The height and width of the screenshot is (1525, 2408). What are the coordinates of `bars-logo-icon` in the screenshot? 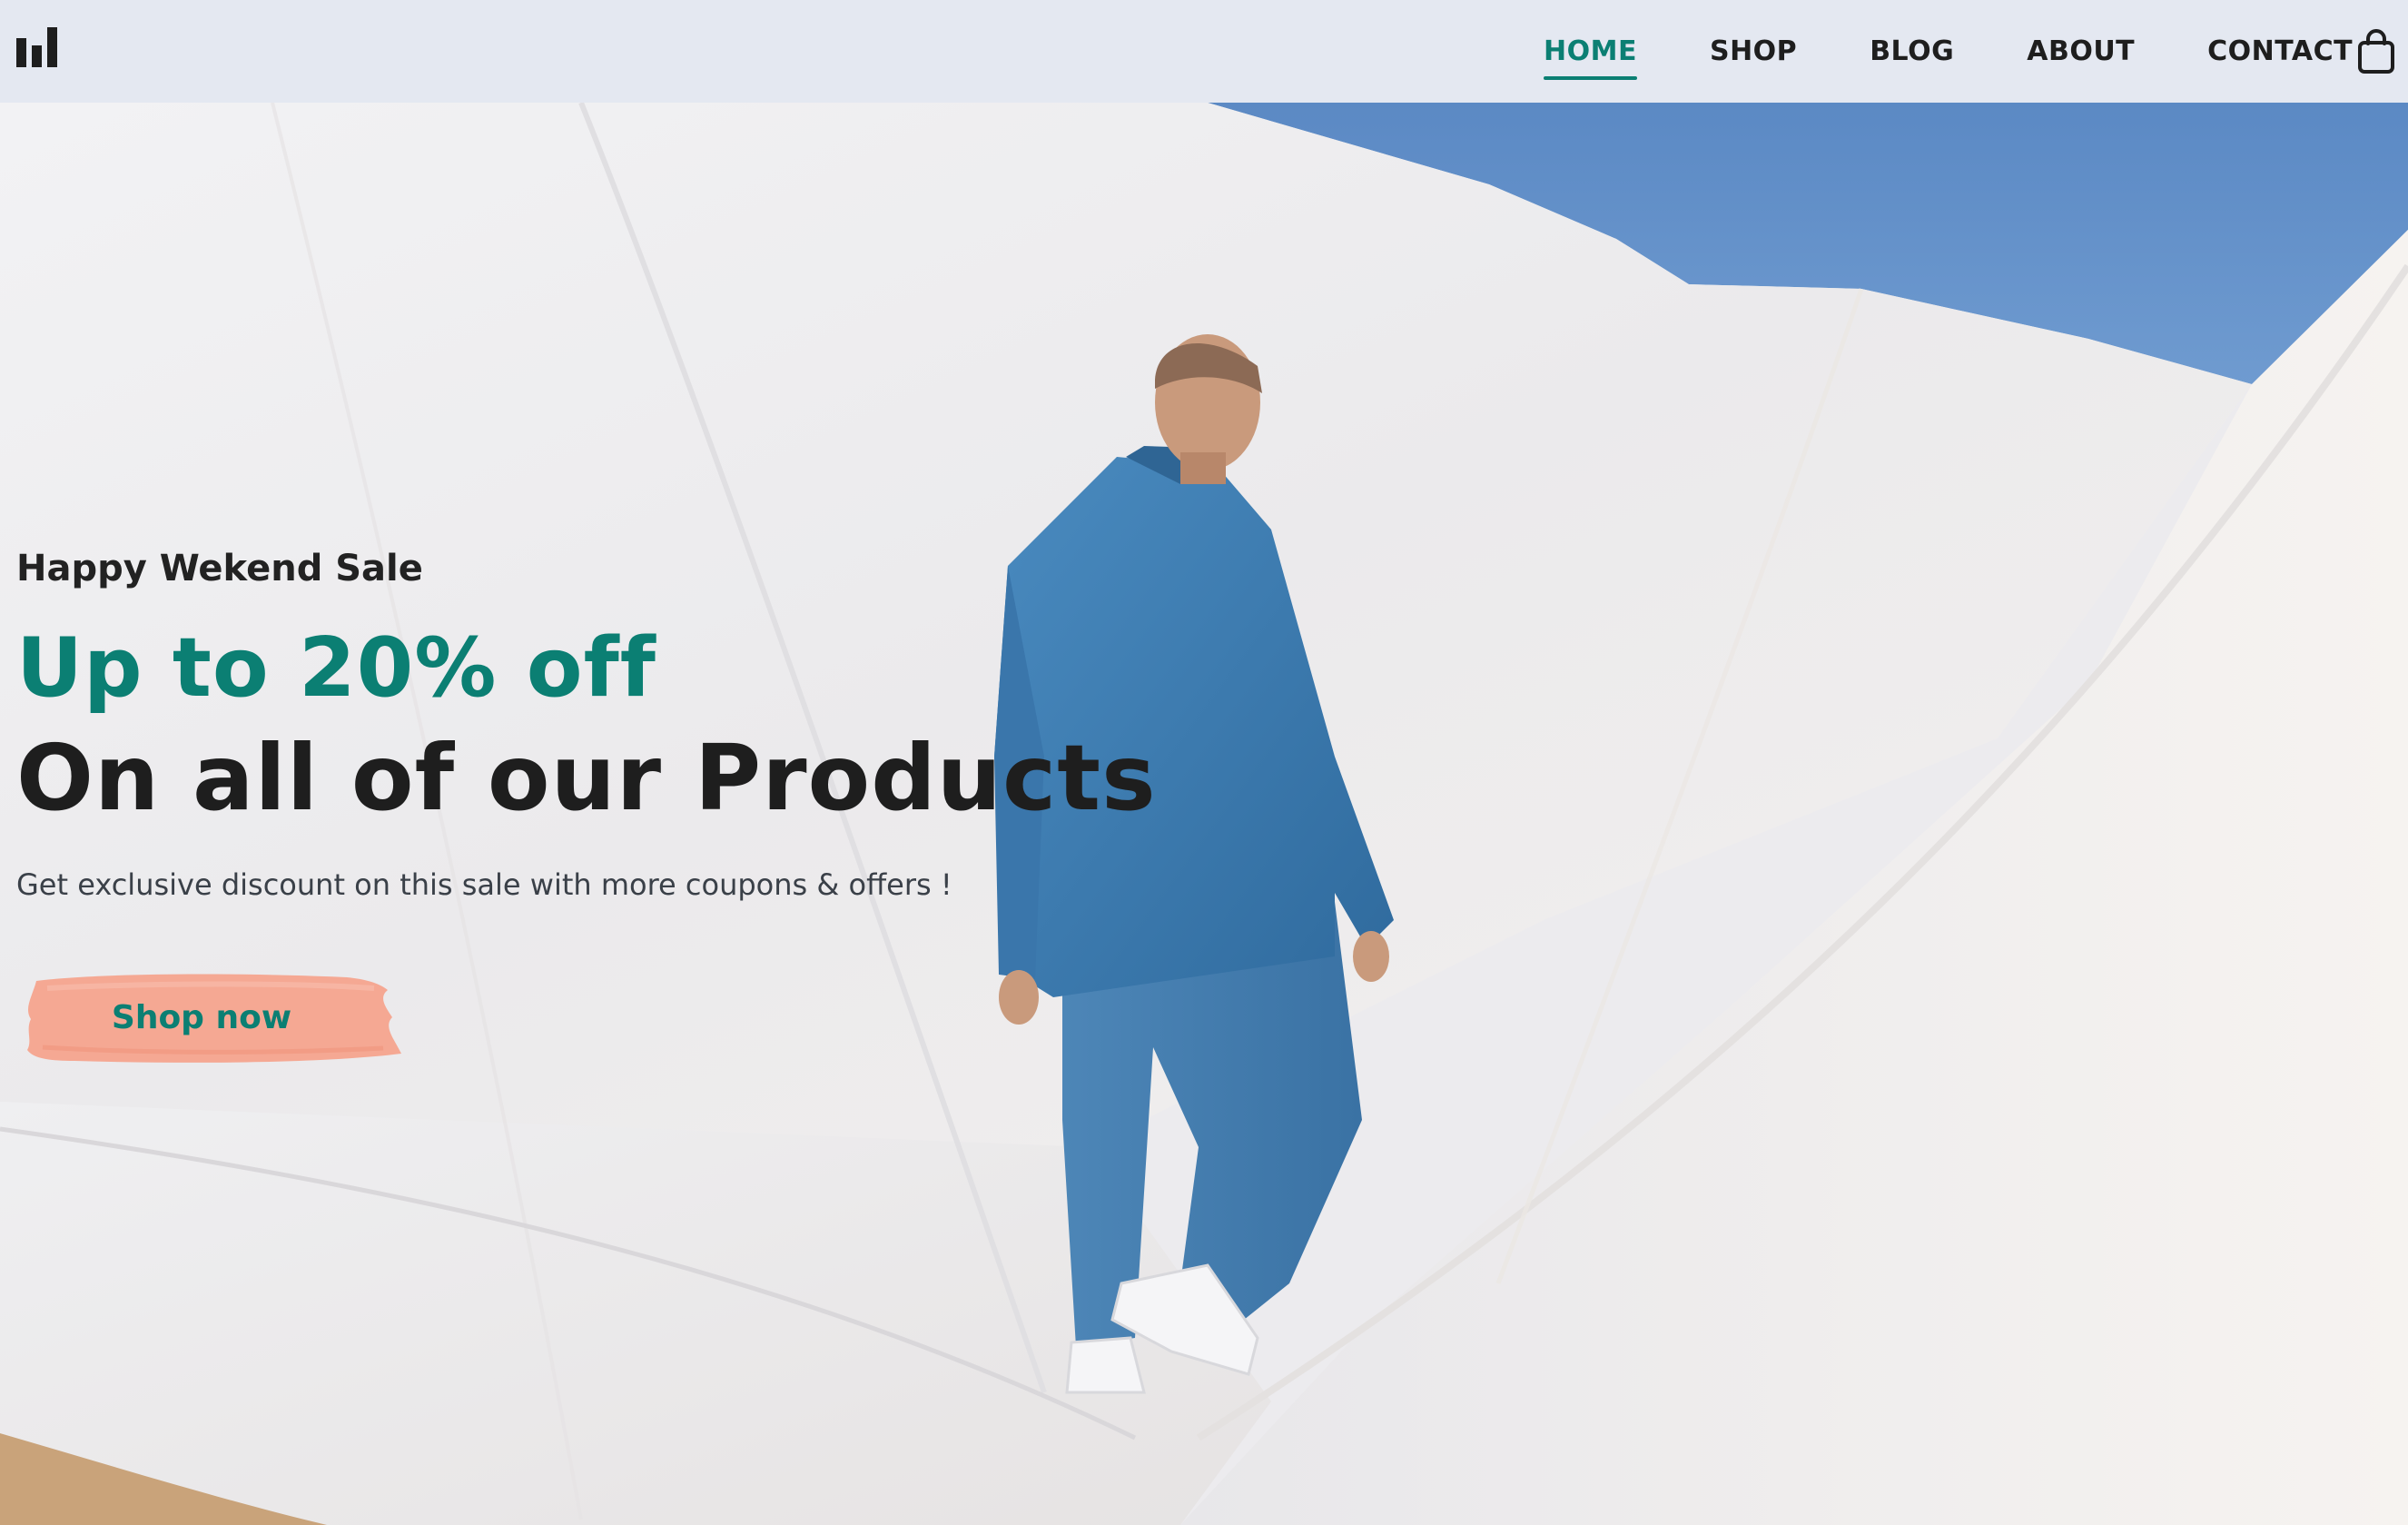 It's located at (38, 47).